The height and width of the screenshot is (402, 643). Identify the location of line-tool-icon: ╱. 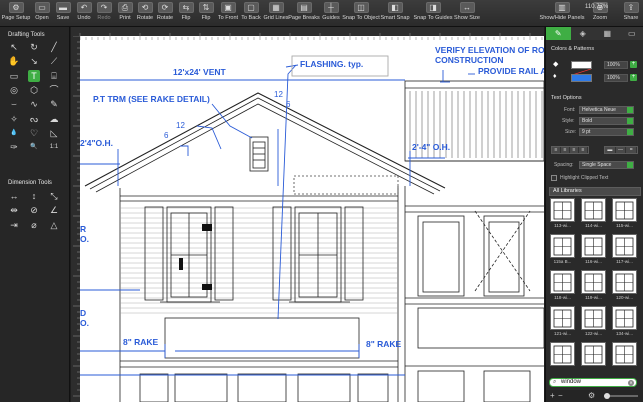
(54, 47).